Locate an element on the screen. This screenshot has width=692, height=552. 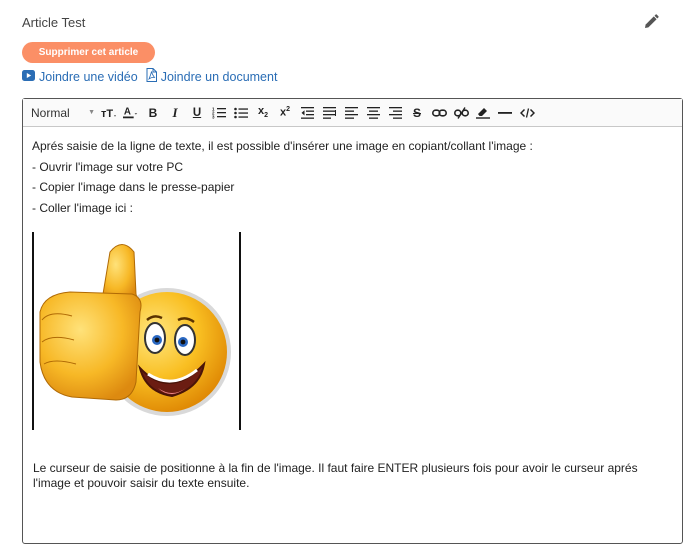
paragraph-format-select: Normal ▼ is located at coordinates (66, 113).